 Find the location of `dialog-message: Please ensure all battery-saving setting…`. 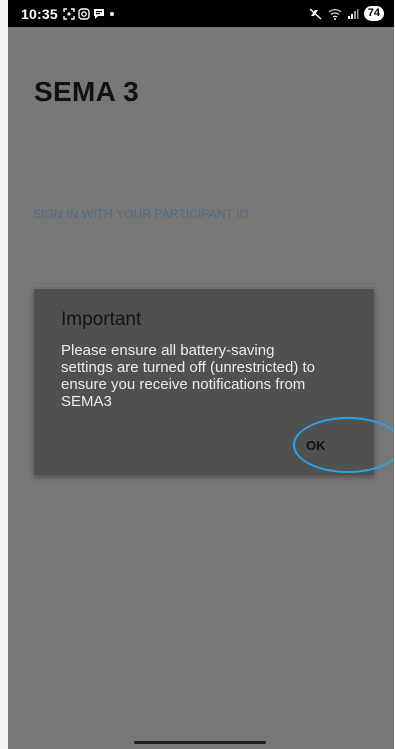

dialog-message: Please ensure all battery-saving setting… is located at coordinates (188, 376).